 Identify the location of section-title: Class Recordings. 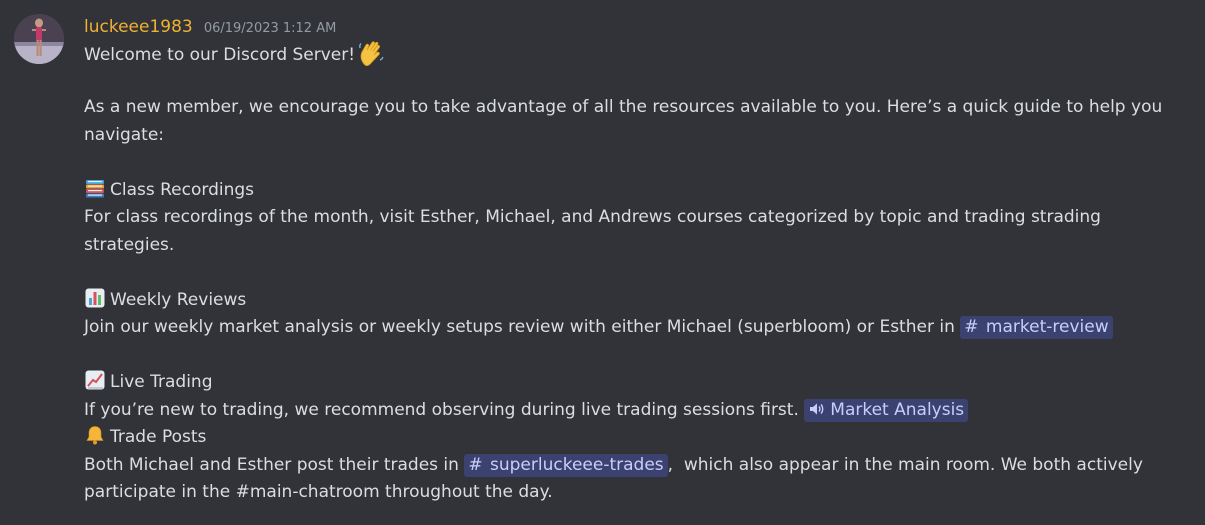
(182, 189).